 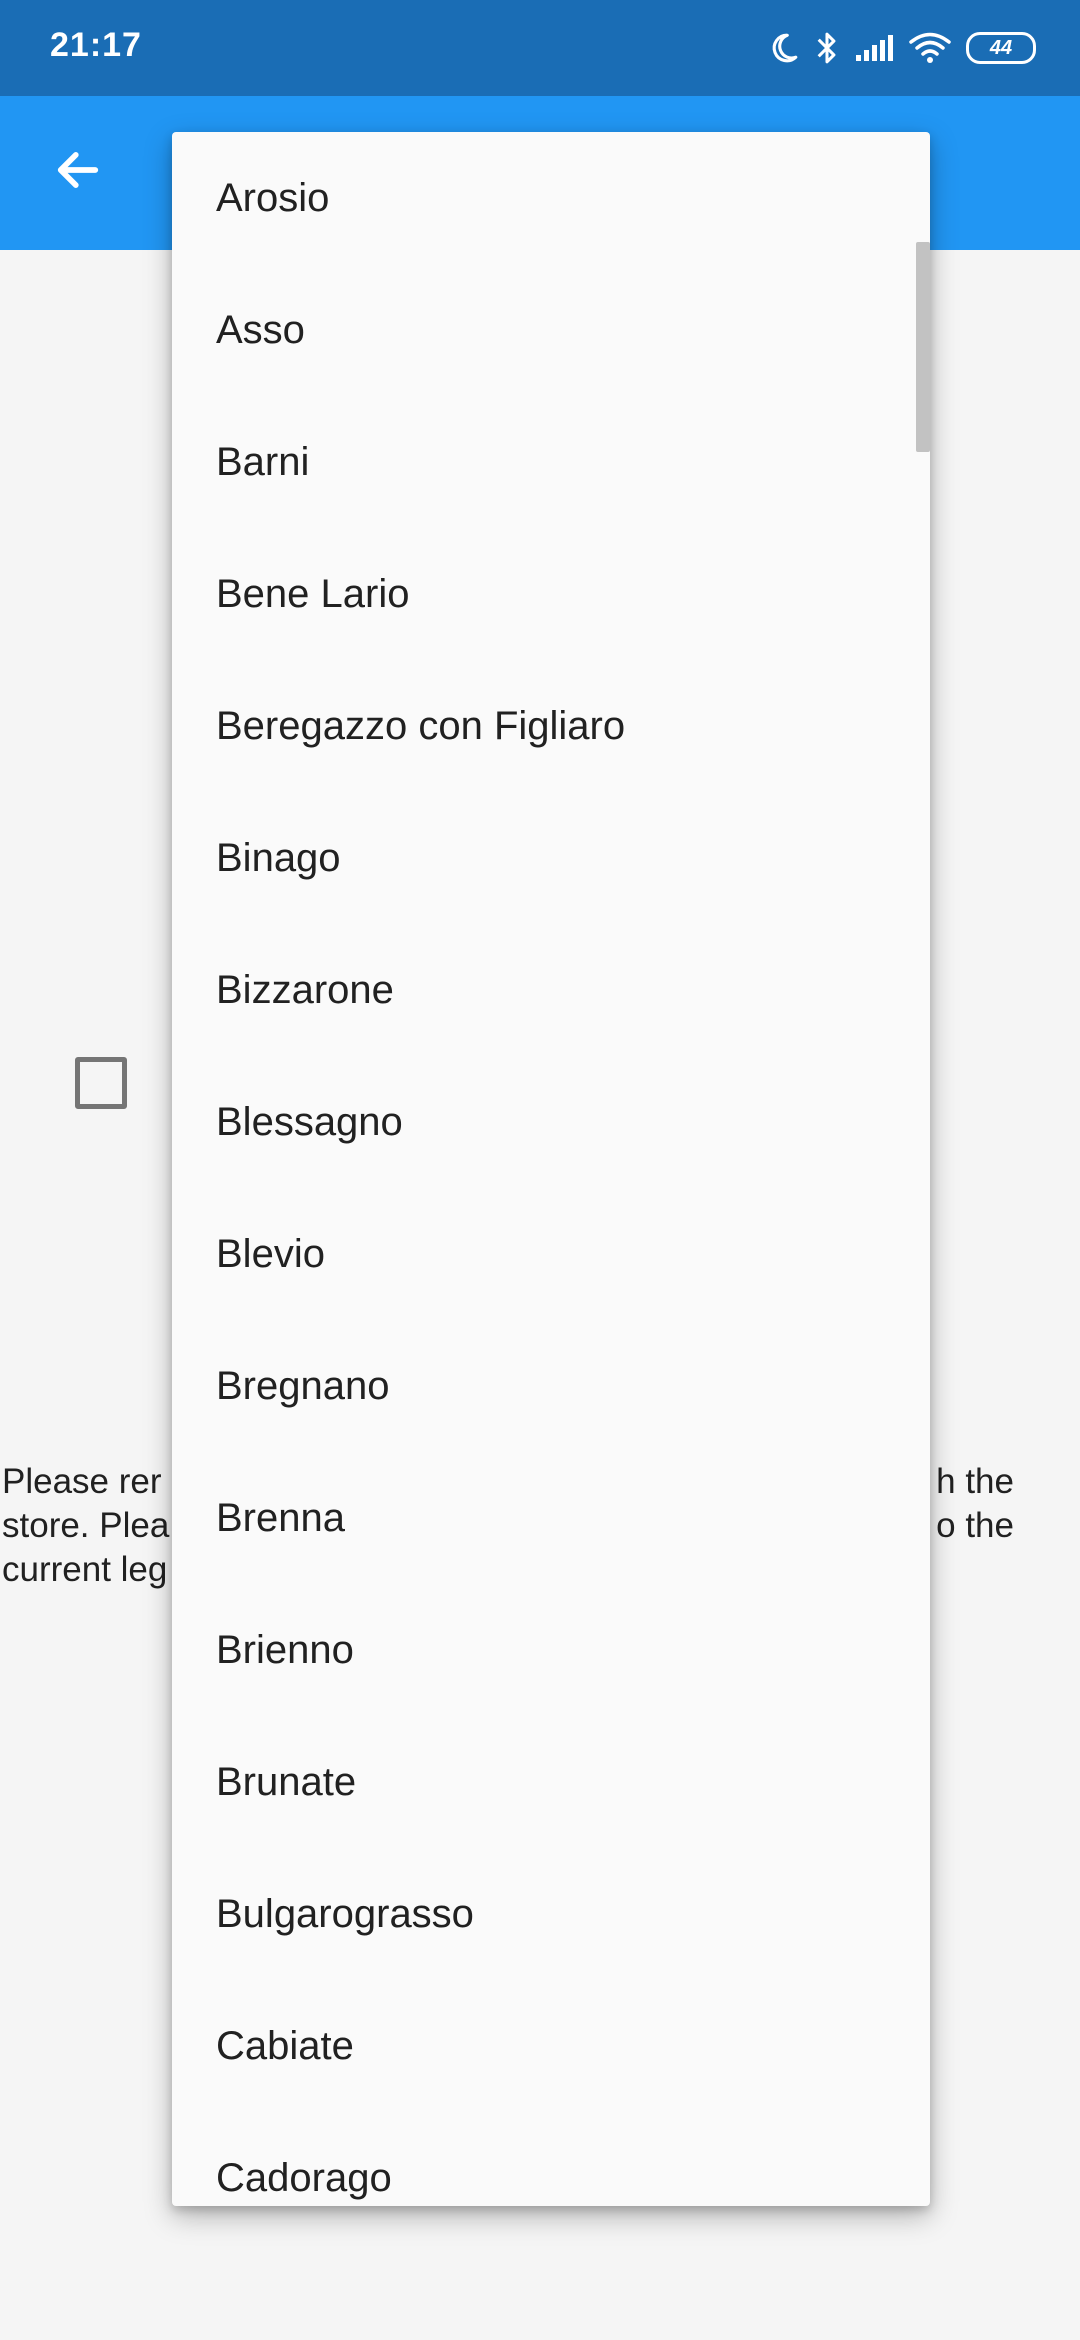 What do you see at coordinates (551, 1782) in the screenshot?
I see `dropdown-item: Brunate` at bounding box center [551, 1782].